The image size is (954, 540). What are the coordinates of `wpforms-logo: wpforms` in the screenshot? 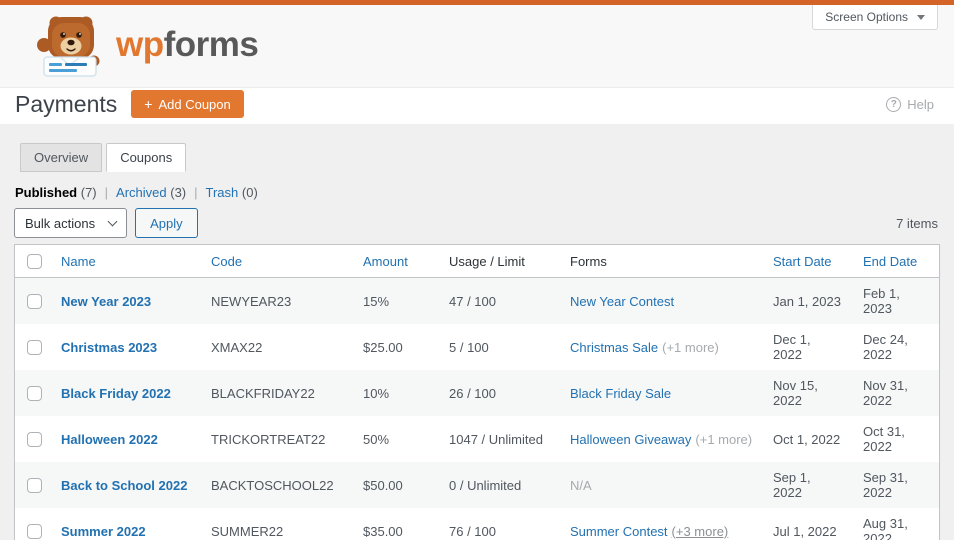 It's located at (147, 46).